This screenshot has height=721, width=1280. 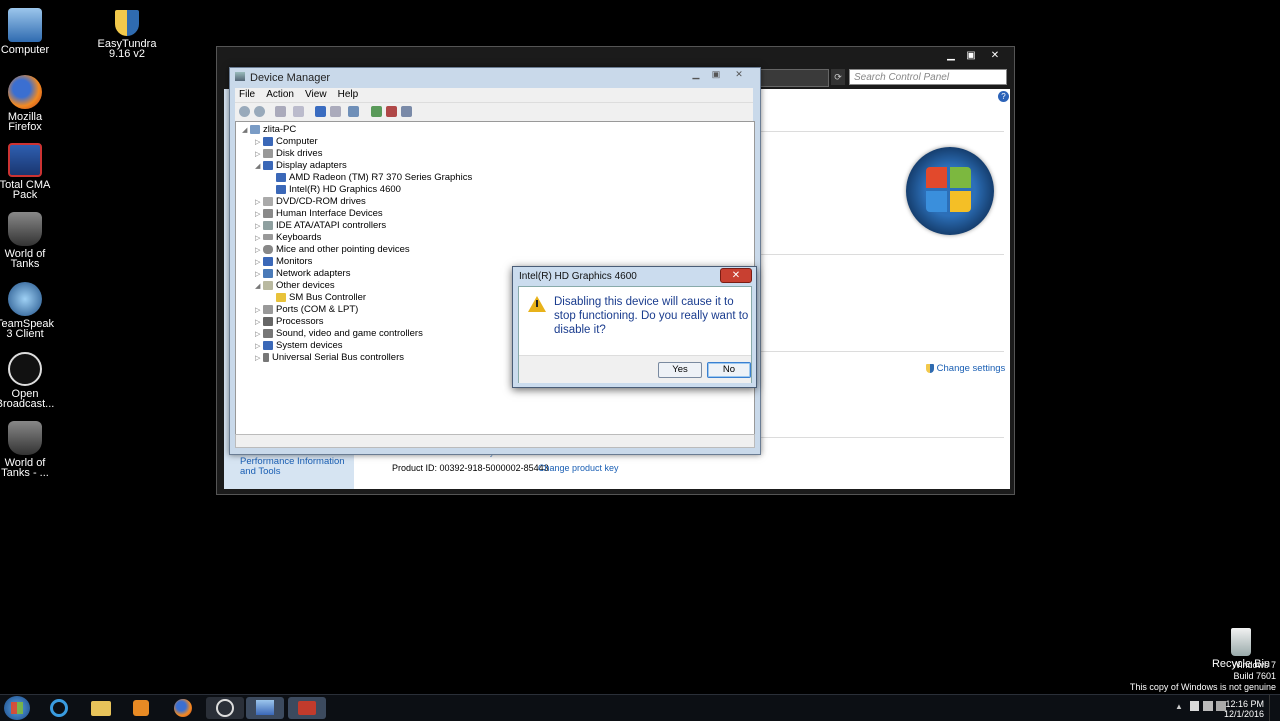 I want to click on clock-time: 12:16 PM, so click(x=1244, y=704).